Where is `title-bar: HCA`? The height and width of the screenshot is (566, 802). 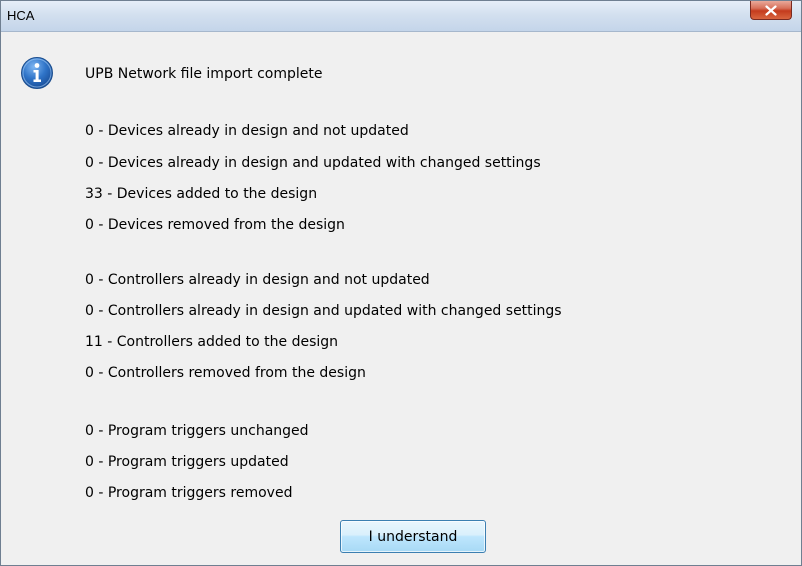
title-bar: HCA is located at coordinates (401, 16).